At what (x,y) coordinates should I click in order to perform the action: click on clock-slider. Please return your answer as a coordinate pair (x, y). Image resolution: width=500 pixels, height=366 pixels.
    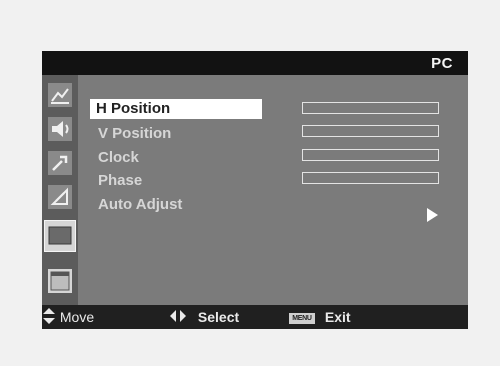
    Looking at the image, I should click on (370, 155).